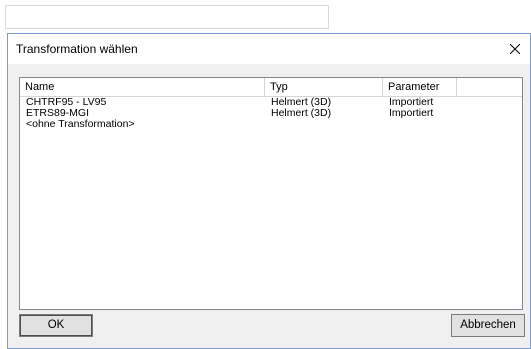  I want to click on row-typ: Helmert (3D), so click(301, 113).